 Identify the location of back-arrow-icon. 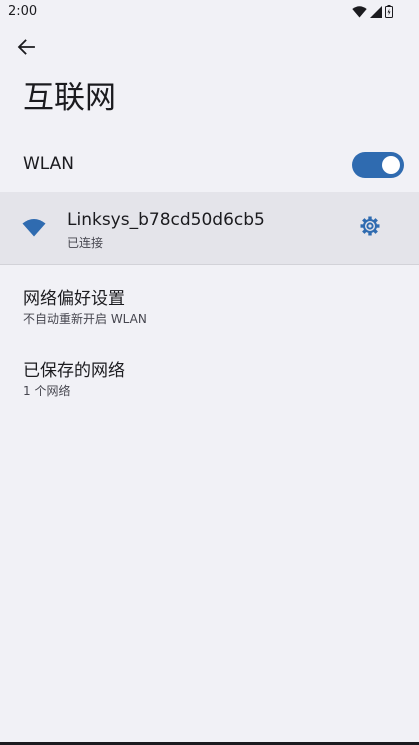
(26, 49).